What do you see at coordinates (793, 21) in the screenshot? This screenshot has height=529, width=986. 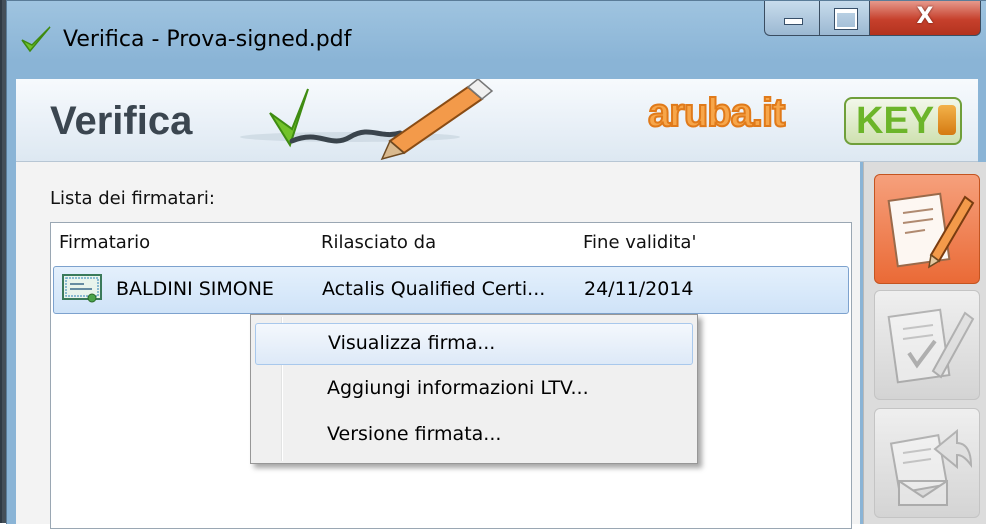 I see `minimize-icon` at bounding box center [793, 21].